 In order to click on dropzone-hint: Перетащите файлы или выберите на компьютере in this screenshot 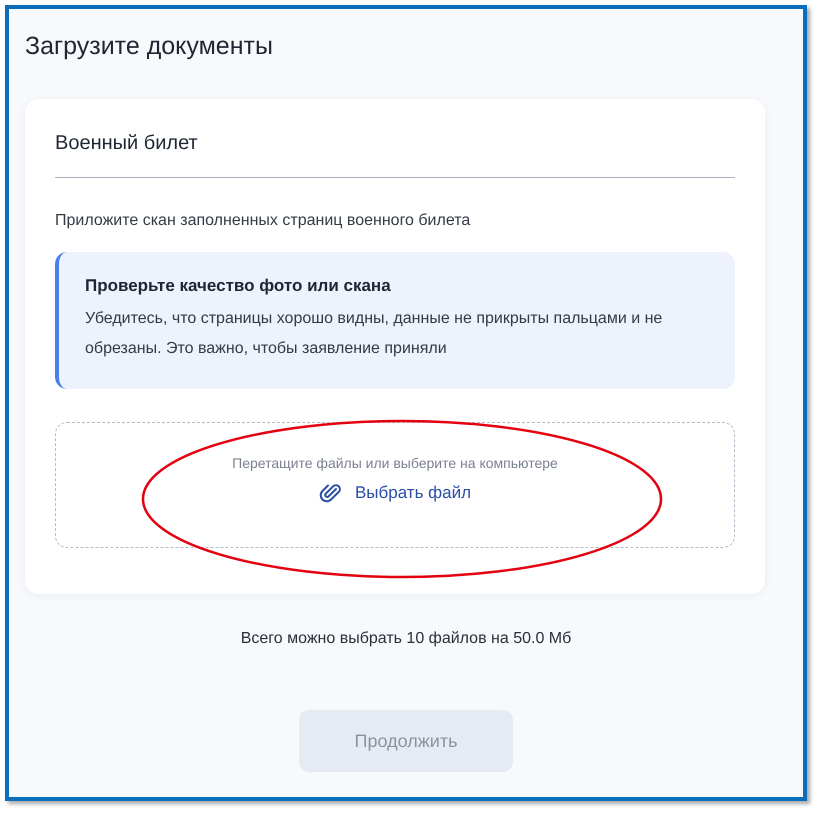, I will do `click(395, 463)`.